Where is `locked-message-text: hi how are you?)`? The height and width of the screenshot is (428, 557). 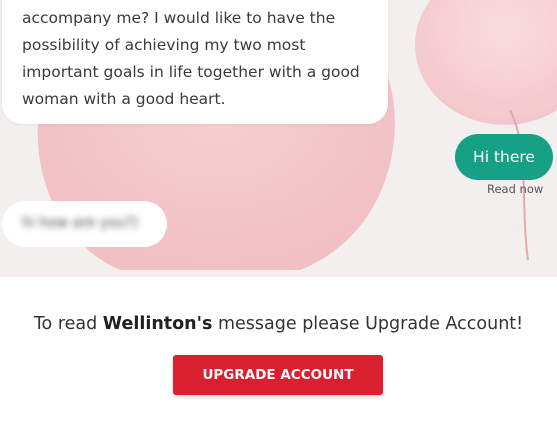
locked-message-text: hi how are you?) is located at coordinates (80, 223).